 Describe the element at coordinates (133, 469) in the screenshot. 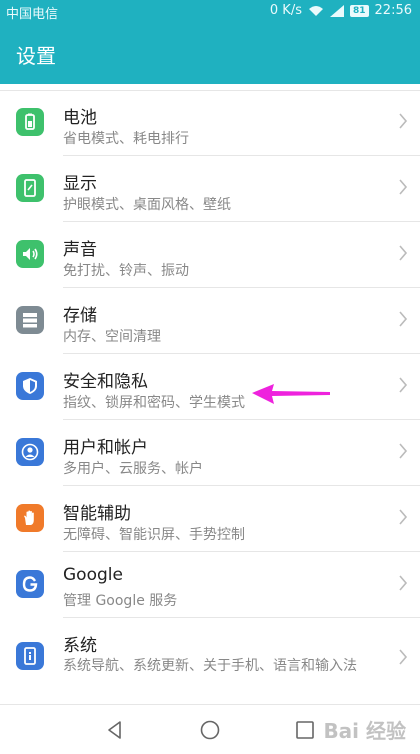

I see `settings-item-subtitle: 多用户、云服务、帐户` at that location.